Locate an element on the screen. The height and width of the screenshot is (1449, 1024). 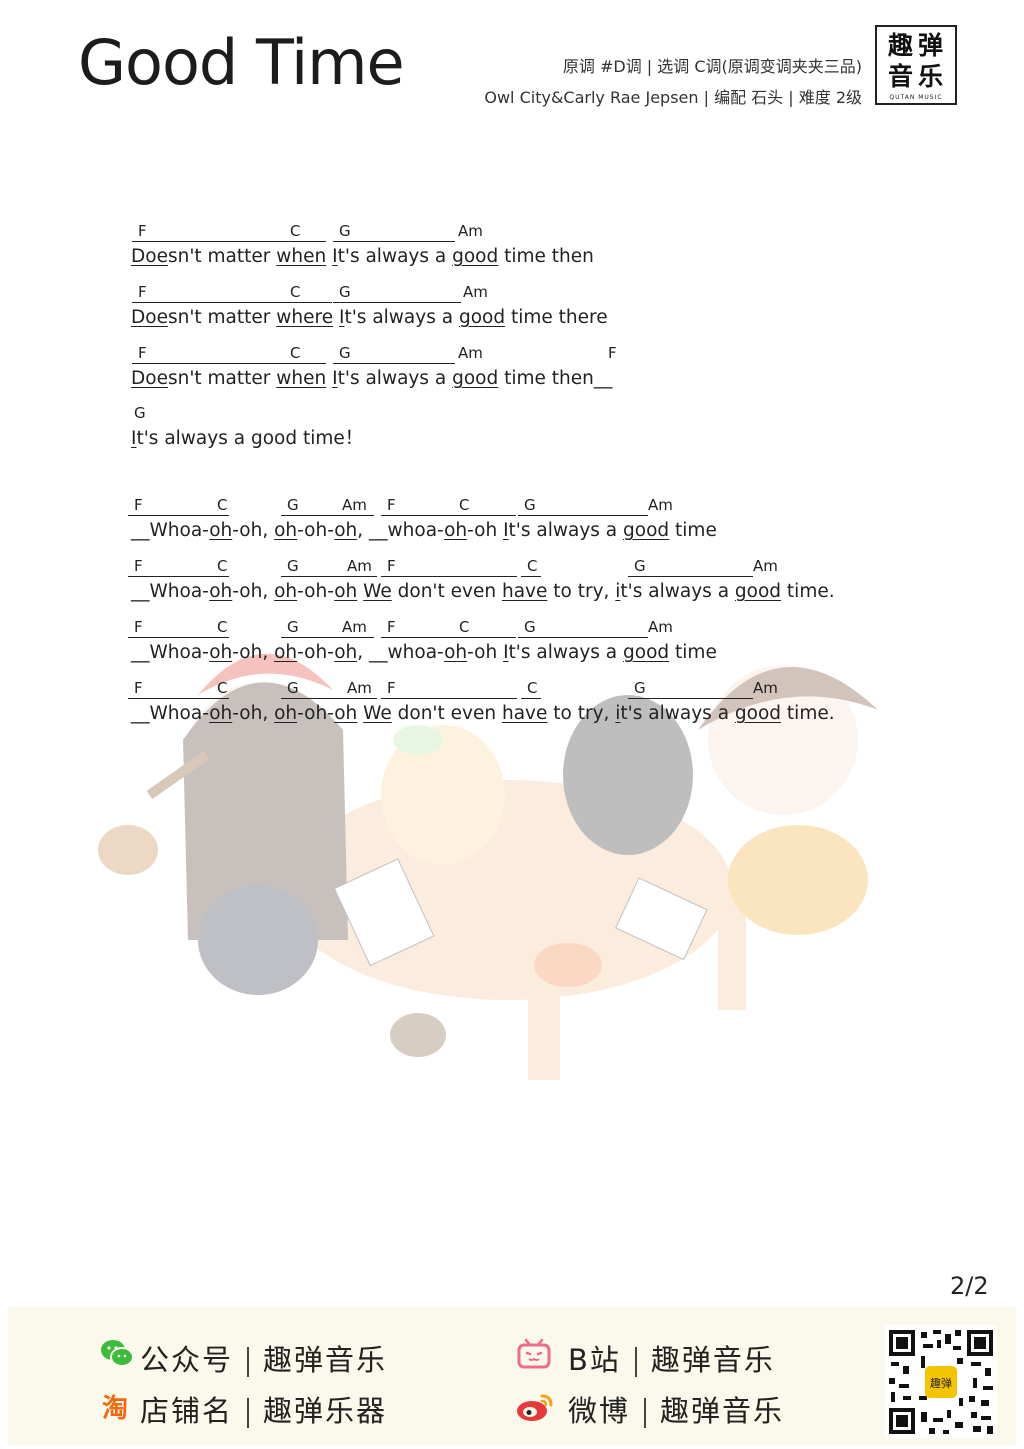
qr-code: 趣弹 is located at coordinates (941, 1382).